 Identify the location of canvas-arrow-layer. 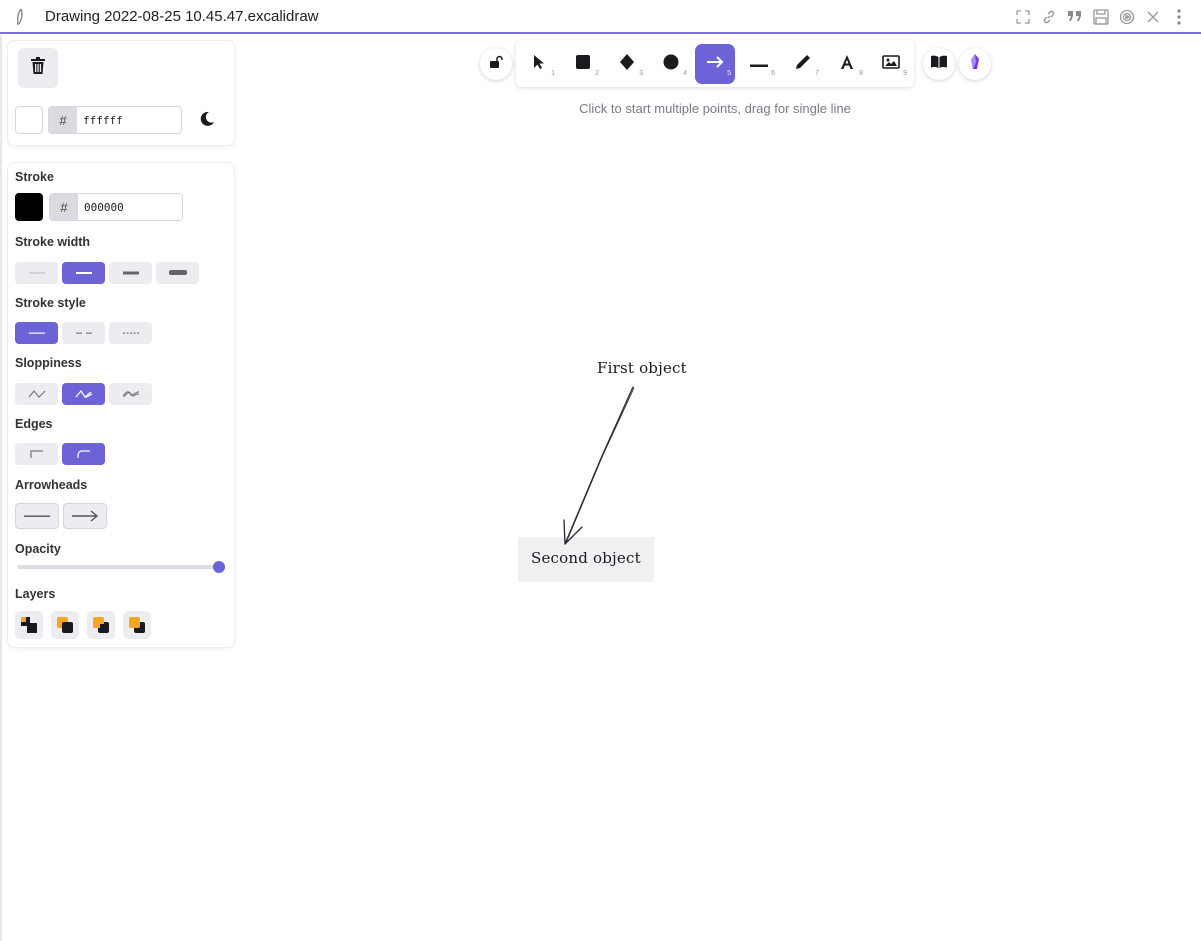
(599, 465).